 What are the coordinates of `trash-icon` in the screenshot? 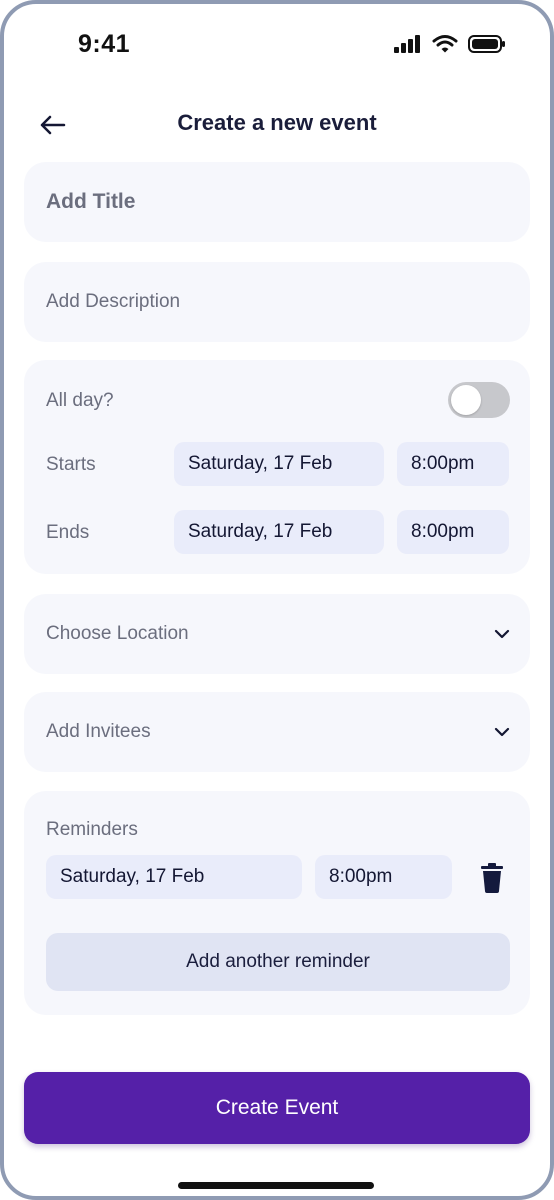 It's located at (492, 878).